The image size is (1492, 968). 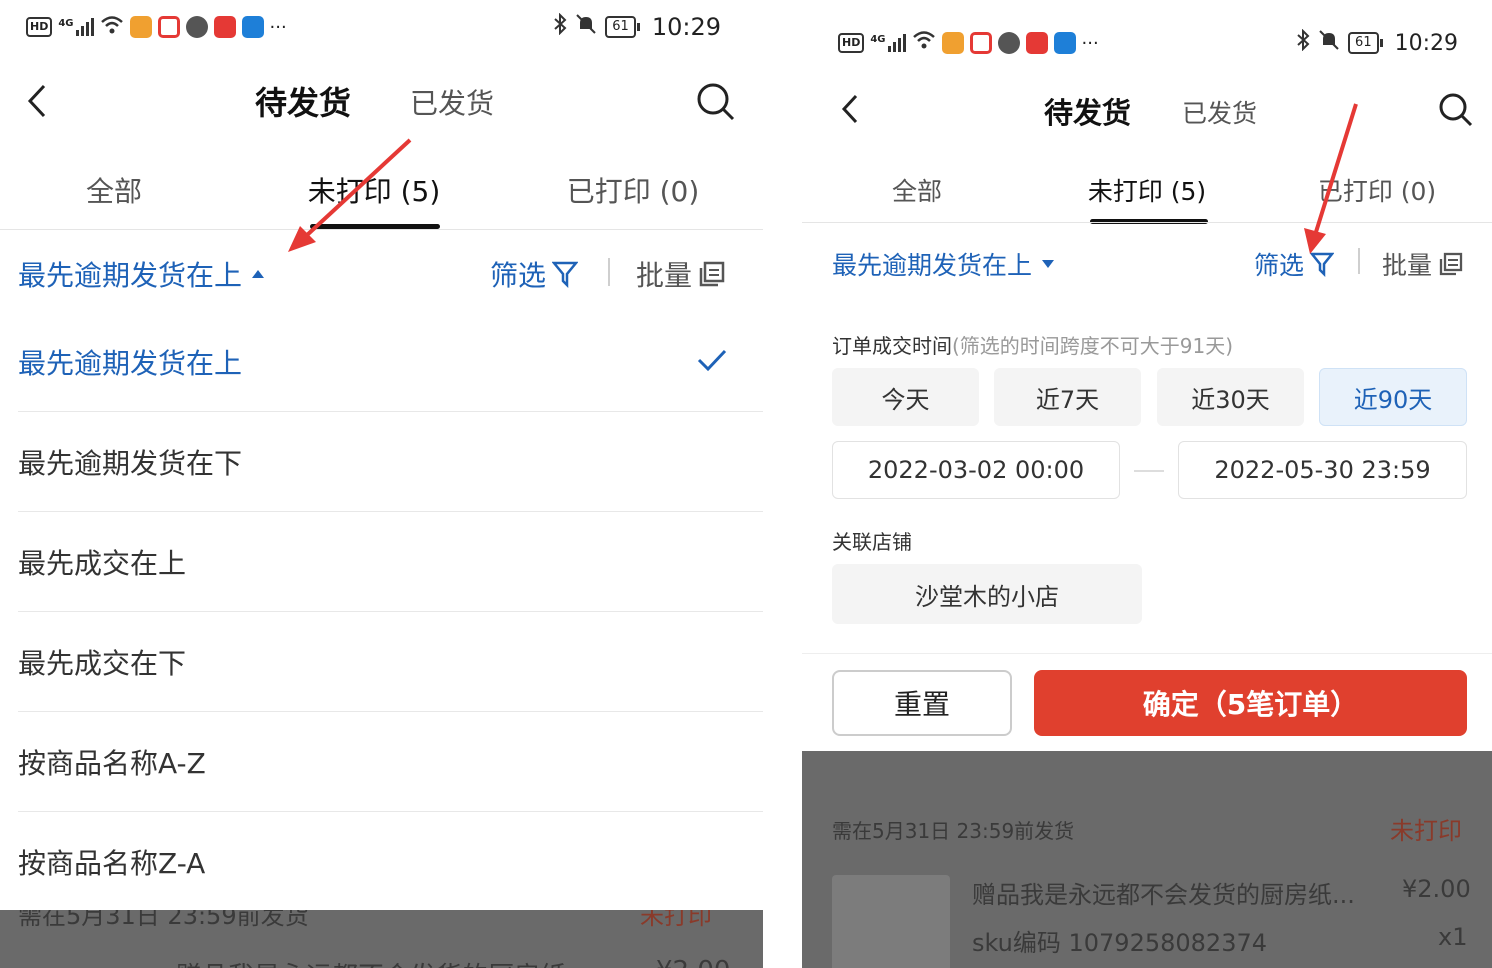 I want to click on sku-code: sku编码 1079258082374, so click(x=1120, y=943).